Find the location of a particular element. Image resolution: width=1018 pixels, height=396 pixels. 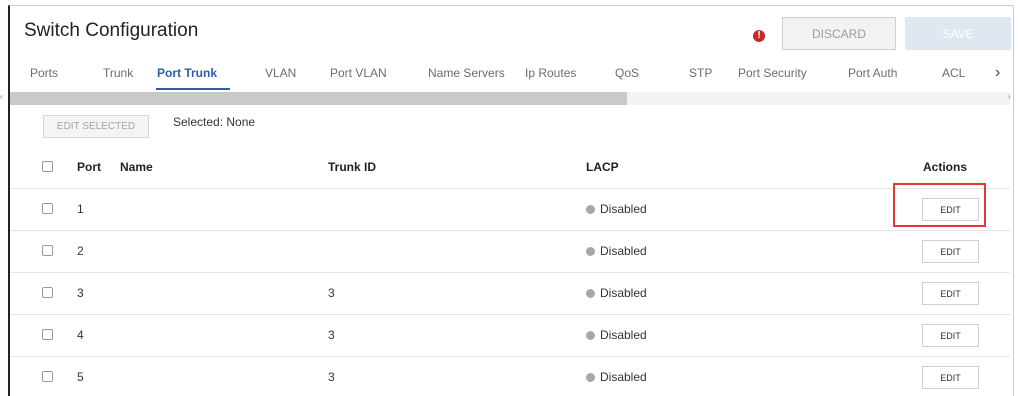

port-cell: 4 is located at coordinates (80, 335).